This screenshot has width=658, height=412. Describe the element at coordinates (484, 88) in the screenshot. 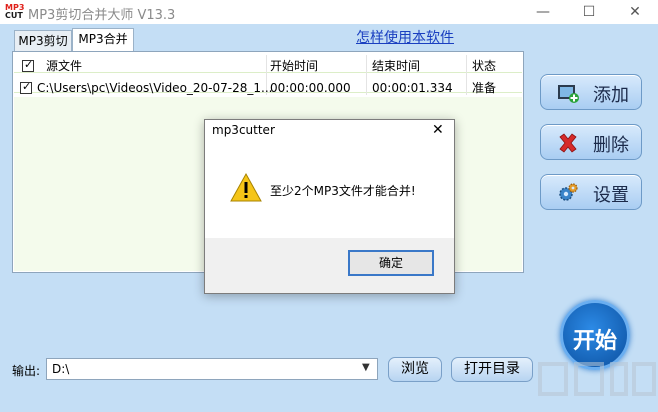

I see `row-status: 准备` at that location.